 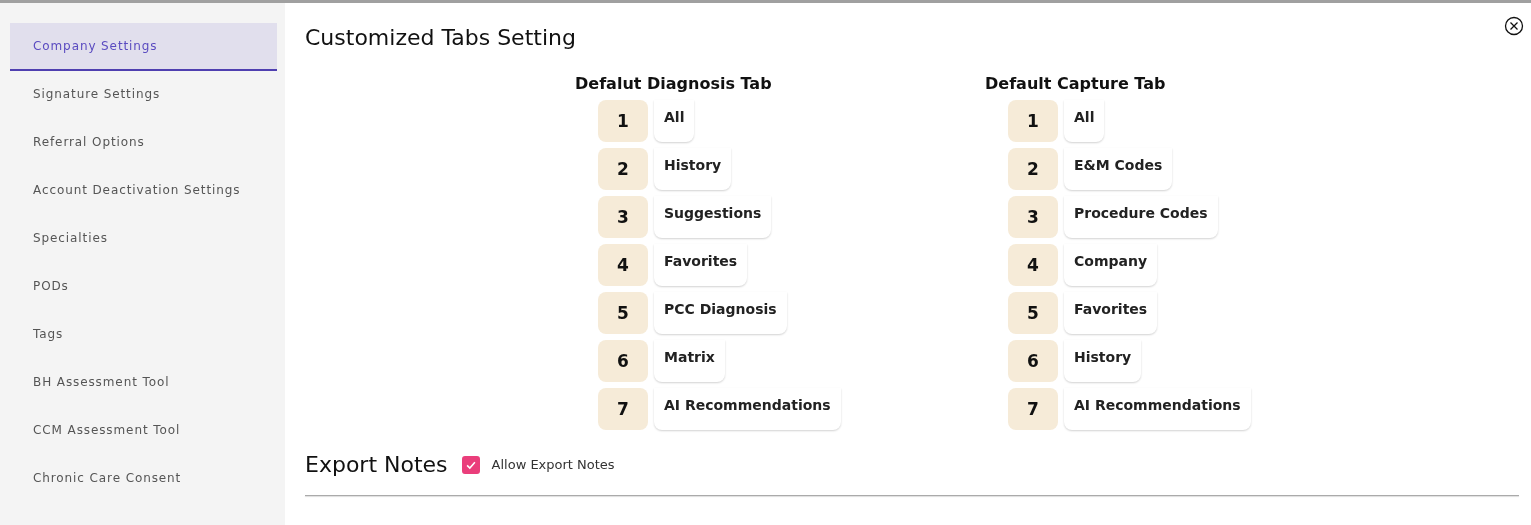 What do you see at coordinates (143, 191) in the screenshot?
I see `sidebar-item: Account Deactivation Settings` at bounding box center [143, 191].